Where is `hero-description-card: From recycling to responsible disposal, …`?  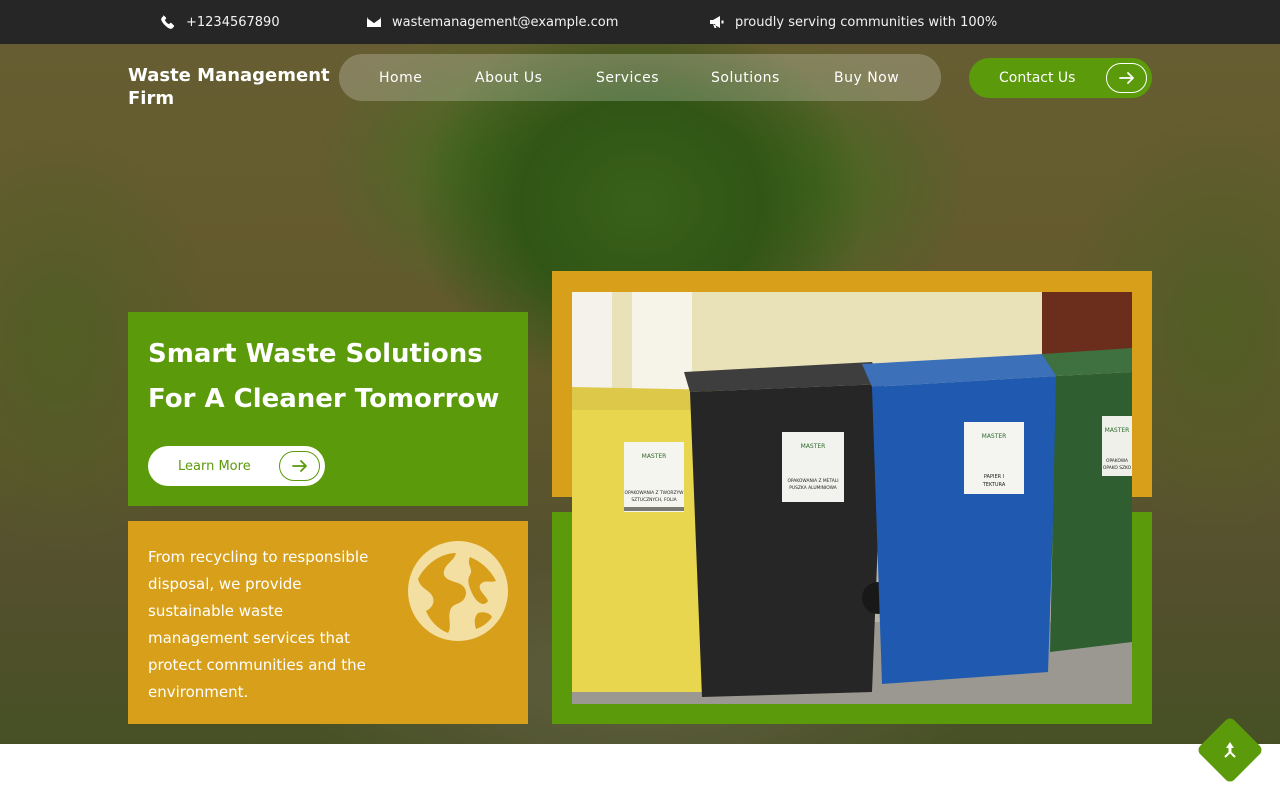 hero-description-card: From recycling to responsible disposal, … is located at coordinates (328, 622).